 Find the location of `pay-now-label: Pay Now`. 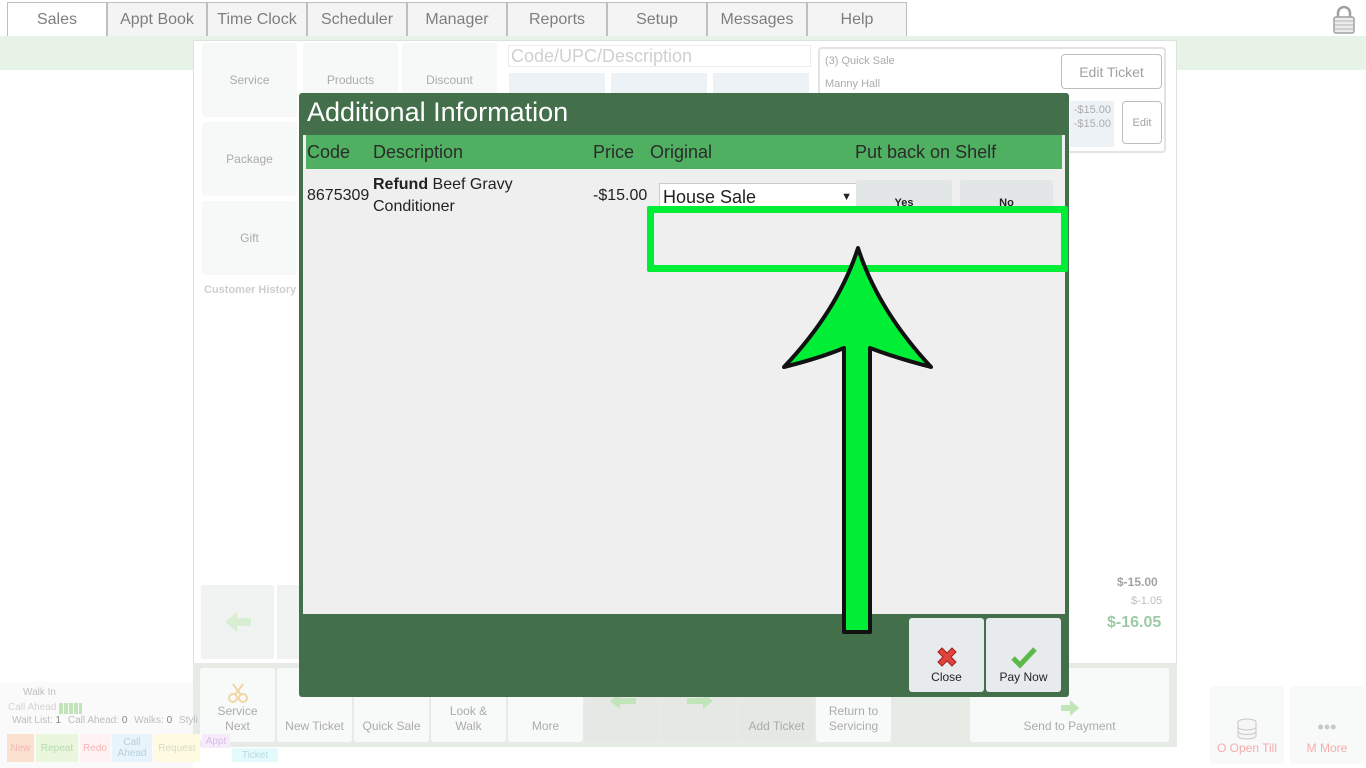

pay-now-label: Pay Now is located at coordinates (1023, 677).